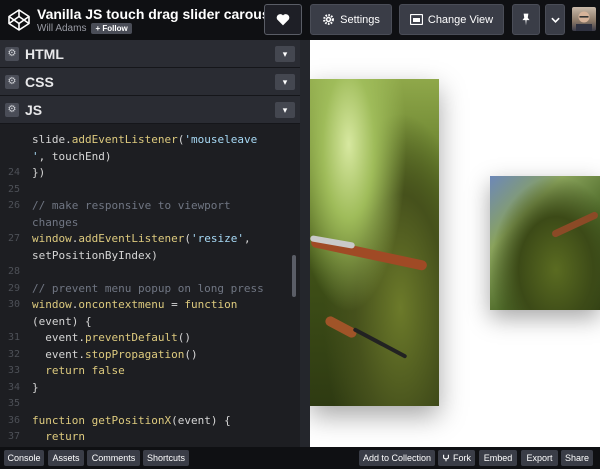 The height and width of the screenshot is (469, 600). Describe the element at coordinates (12, 53) in the screenshot. I see `html-settings-gear-icon: ⚙` at that location.